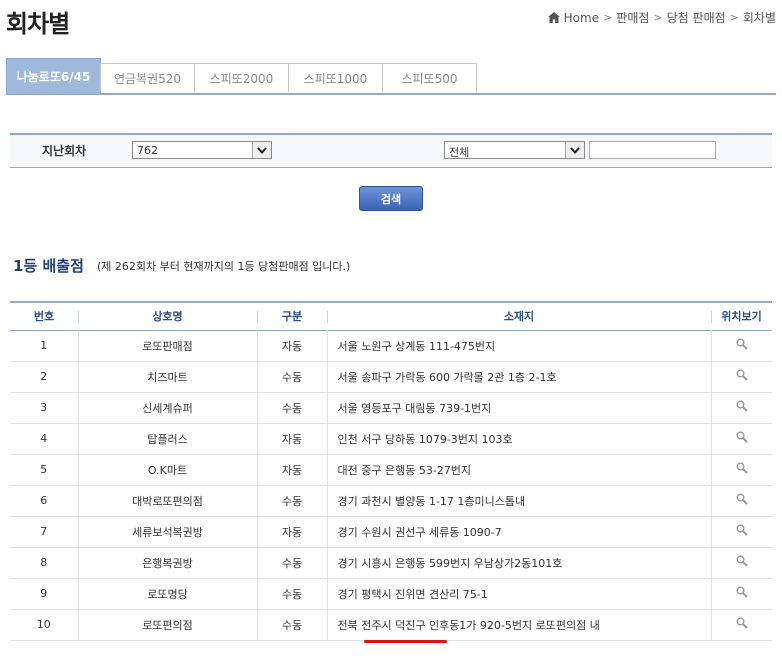 The image size is (782, 662). I want to click on tab-speetto500: 스피또500, so click(429, 77).